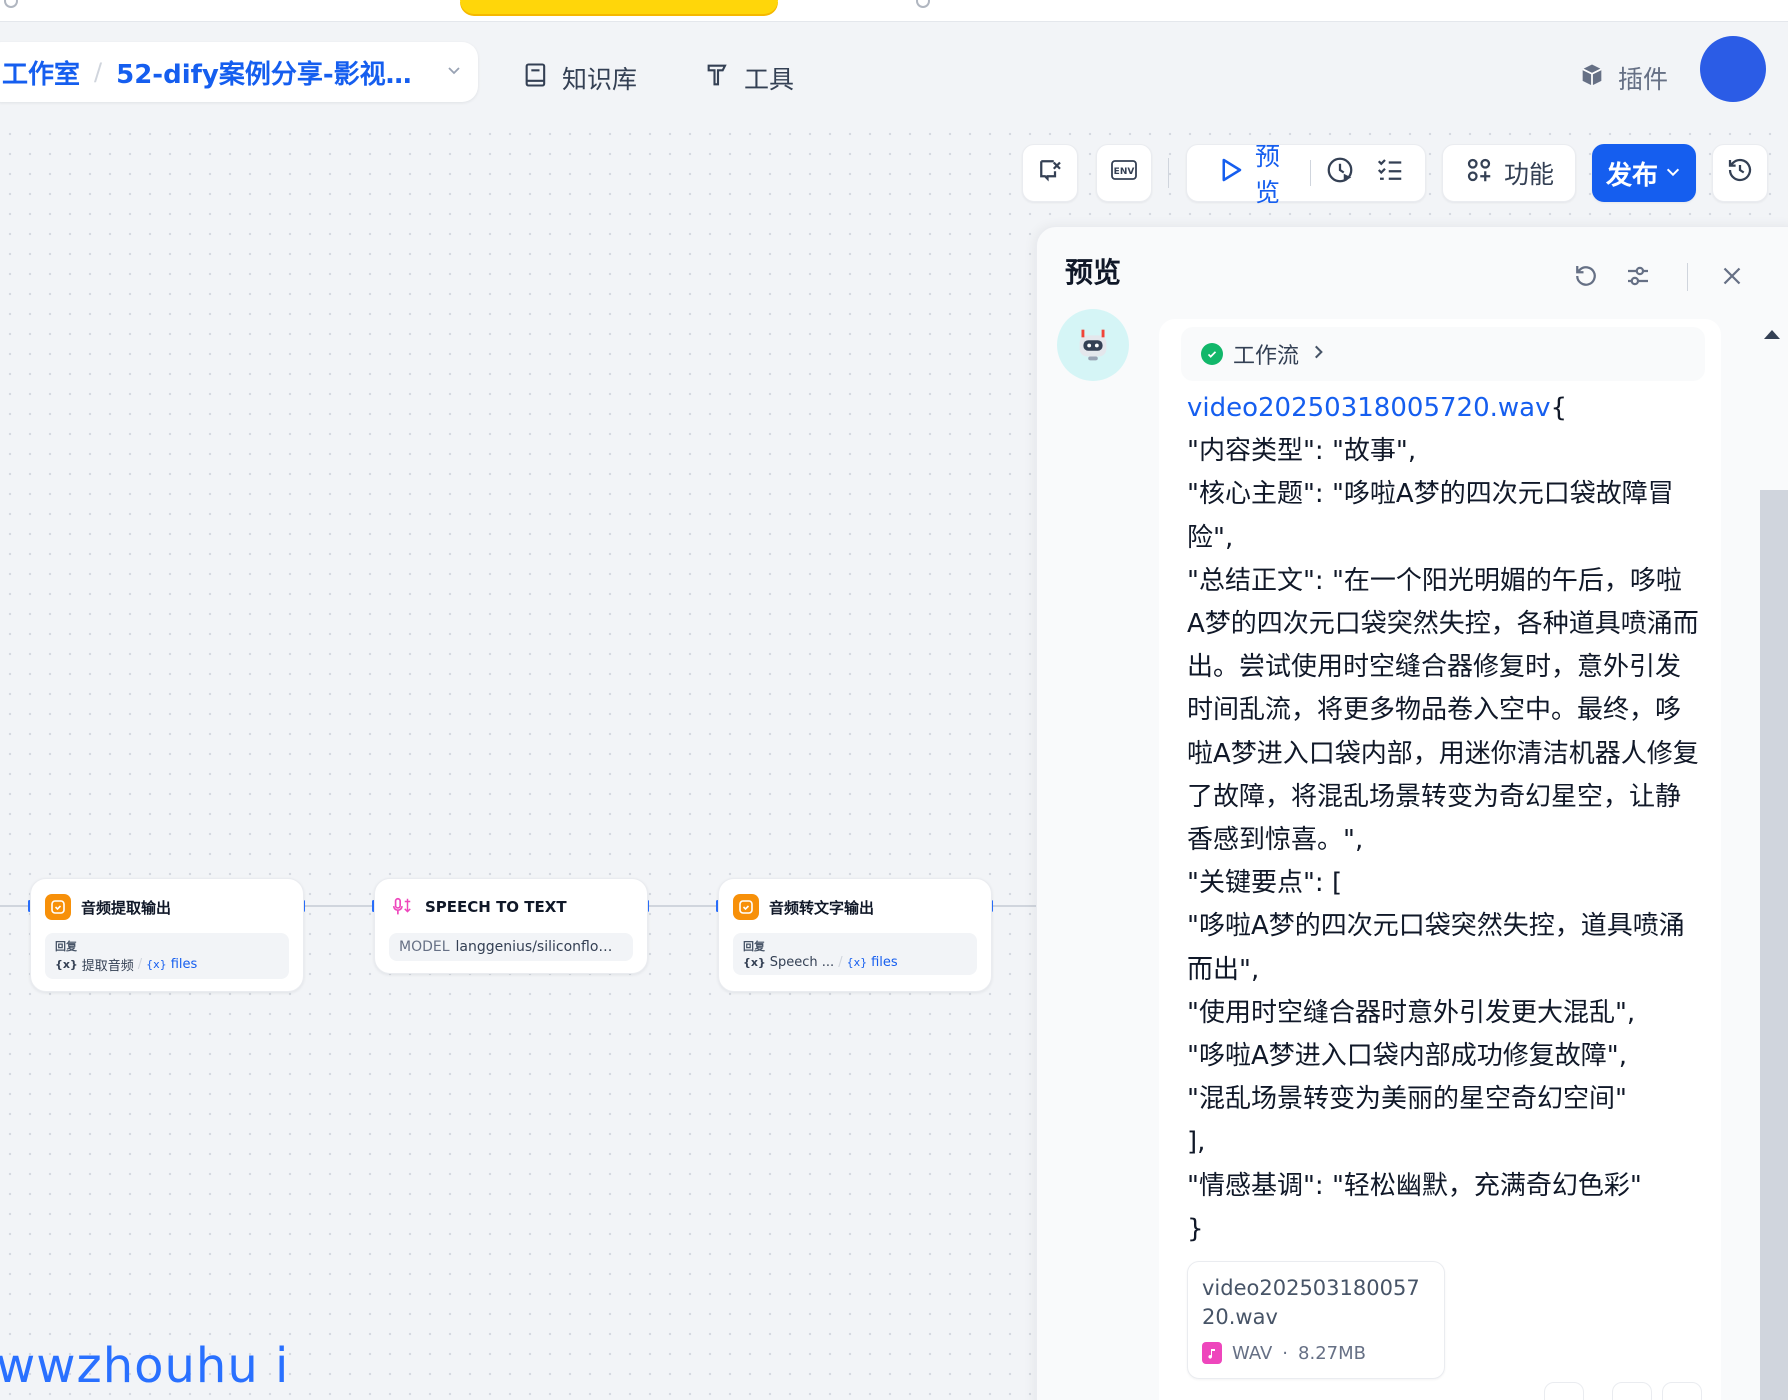 Image resolution: width=1788 pixels, height=1400 pixels. Describe the element at coordinates (1195, 1228) in the screenshot. I see `message-line: }` at that location.